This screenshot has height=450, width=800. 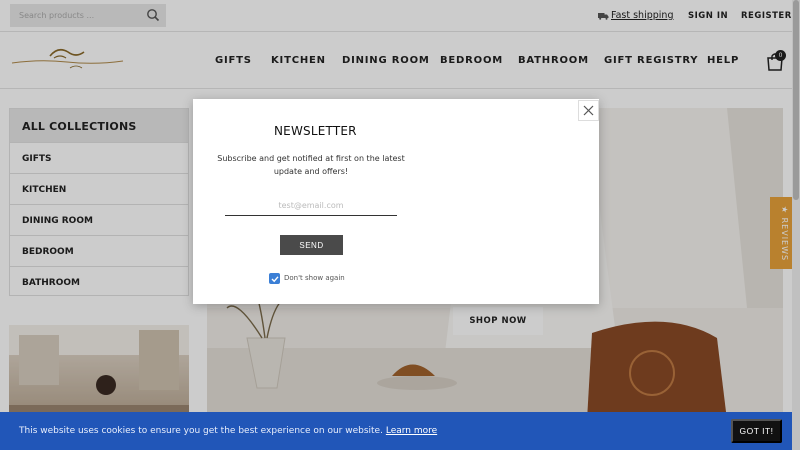 I want to click on checkmark-icon, so click(x=275, y=278).